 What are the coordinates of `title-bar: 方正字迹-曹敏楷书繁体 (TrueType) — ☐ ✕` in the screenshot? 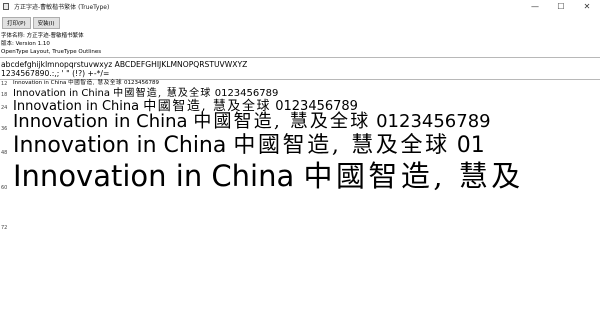 It's located at (300, 6).